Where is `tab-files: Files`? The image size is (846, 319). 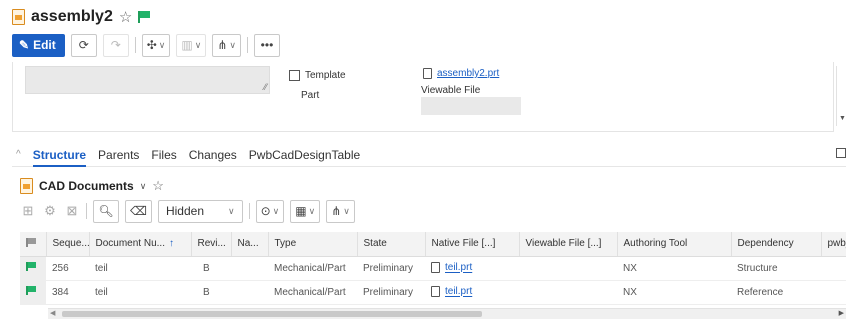
tab-files: Files is located at coordinates (163, 155).